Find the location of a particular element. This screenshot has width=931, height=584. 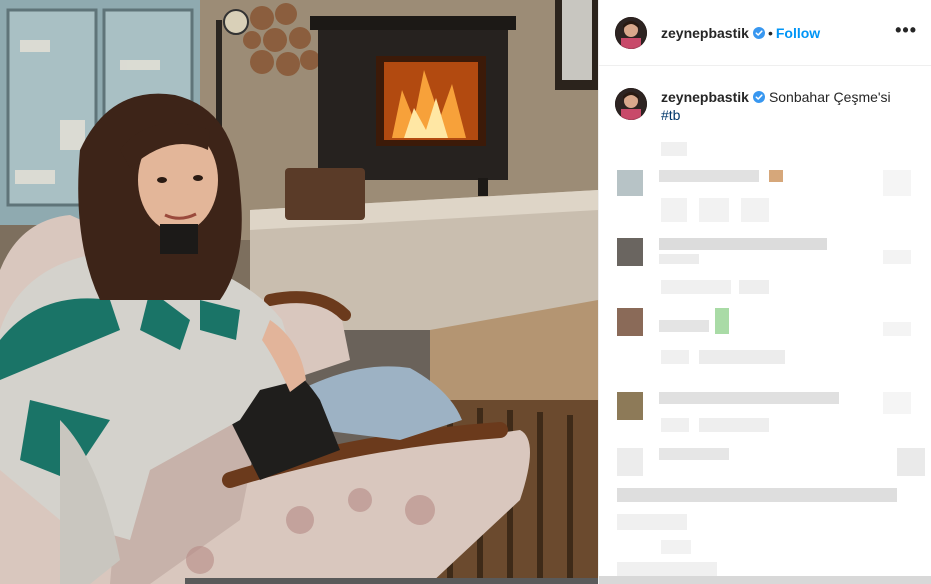

caption-text: zeynepbastik Sonbahar Çeşme'si #tb is located at coordinates (786, 106).